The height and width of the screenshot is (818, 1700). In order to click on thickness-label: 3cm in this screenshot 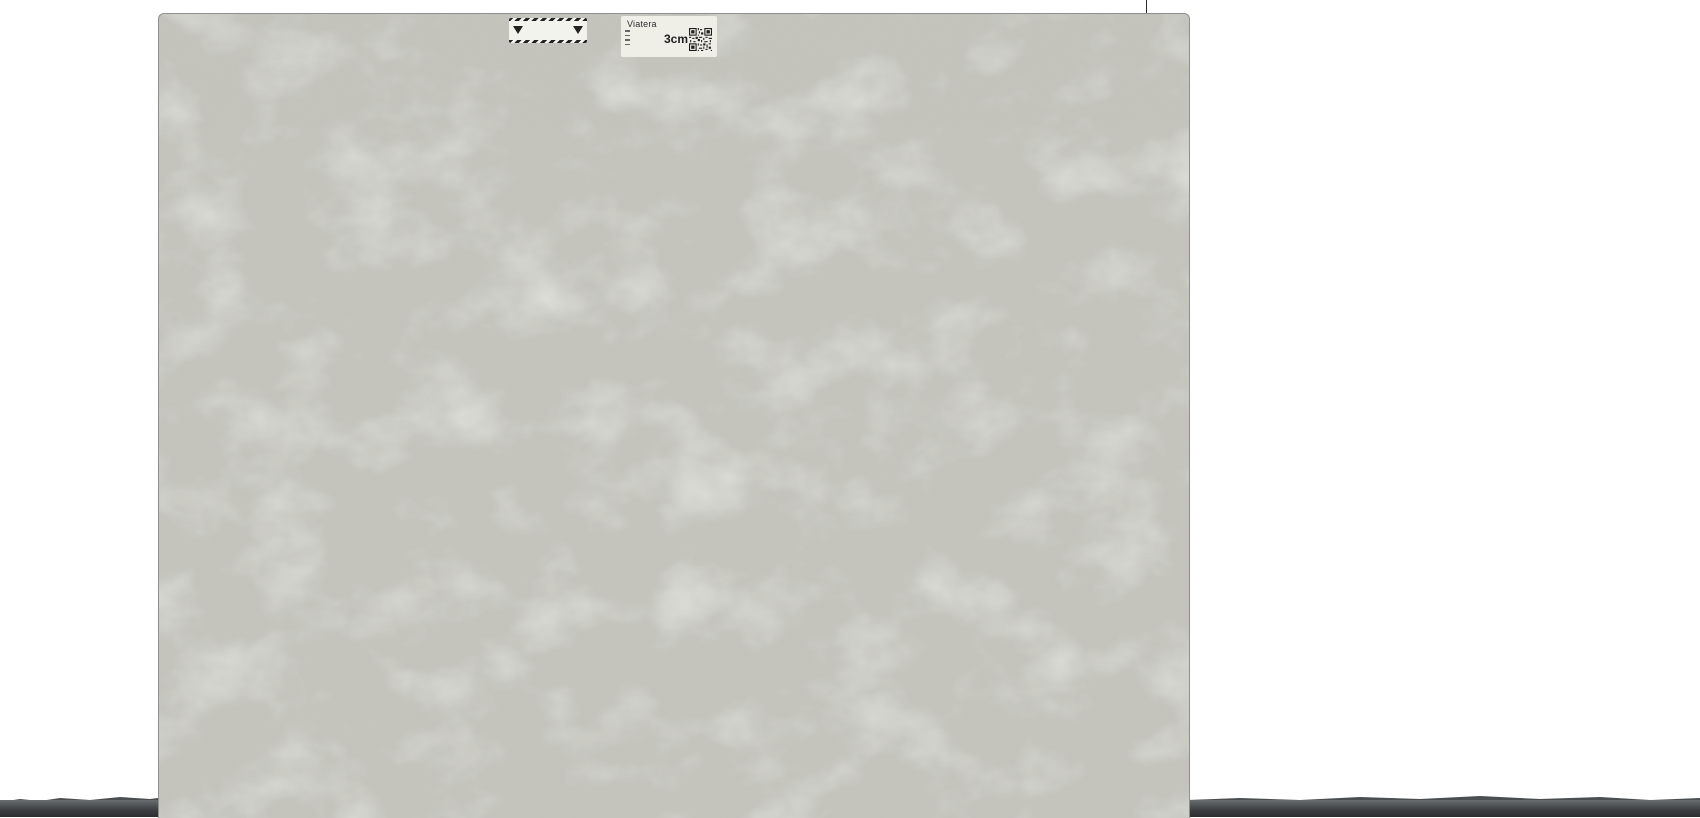, I will do `click(676, 39)`.